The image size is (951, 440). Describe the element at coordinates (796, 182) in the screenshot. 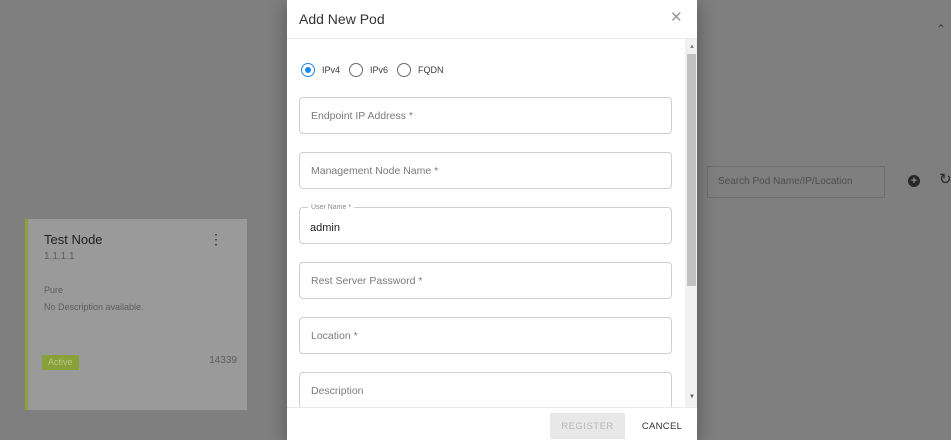

I see `search-input: Search Pod Name/IP/Location` at that location.